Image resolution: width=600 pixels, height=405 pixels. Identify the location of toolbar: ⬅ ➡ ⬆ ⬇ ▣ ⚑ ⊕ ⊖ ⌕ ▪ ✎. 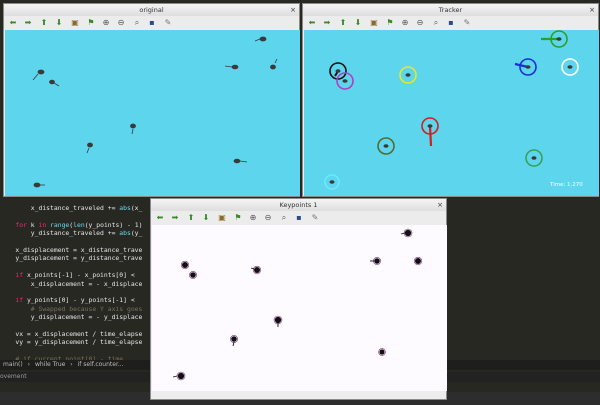
(298, 218).